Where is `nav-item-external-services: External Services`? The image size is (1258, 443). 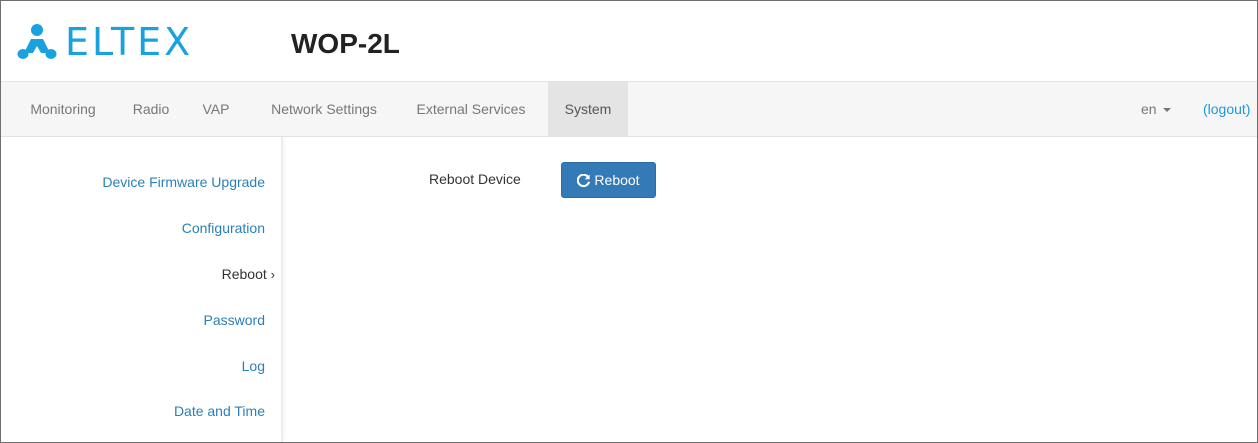
nav-item-external-services: External Services is located at coordinates (471, 109).